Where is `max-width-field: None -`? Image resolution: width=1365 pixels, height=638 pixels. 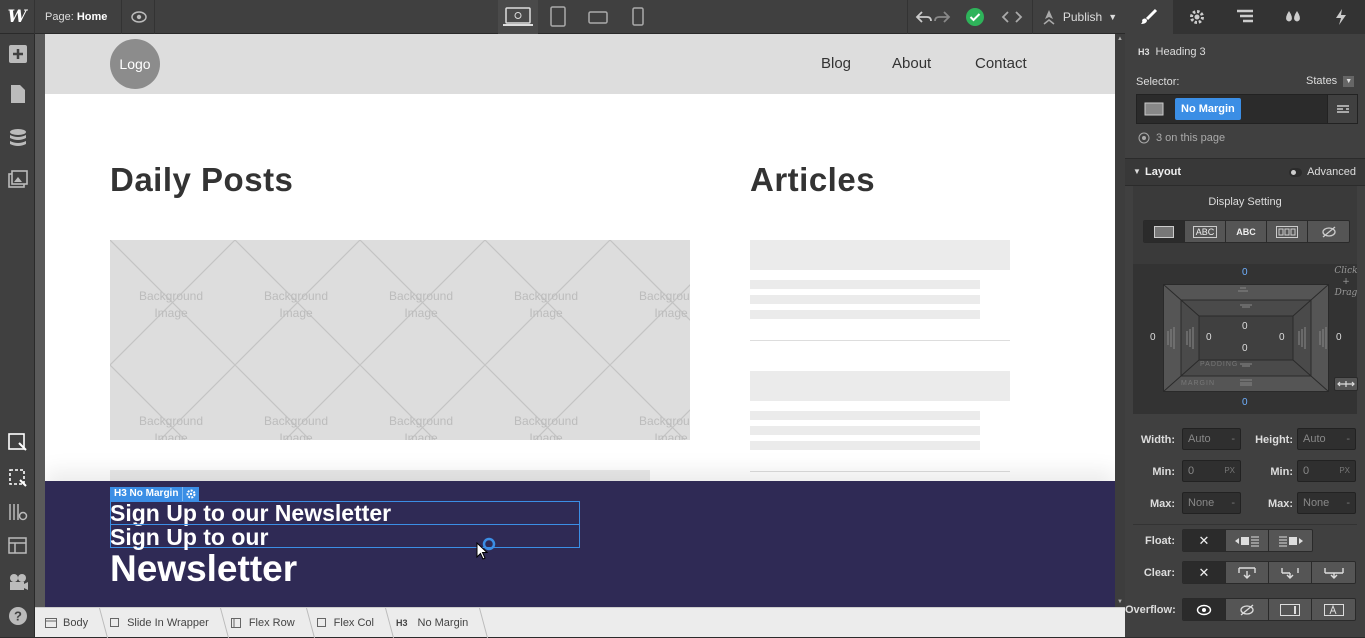 max-width-field: None - is located at coordinates (1211, 503).